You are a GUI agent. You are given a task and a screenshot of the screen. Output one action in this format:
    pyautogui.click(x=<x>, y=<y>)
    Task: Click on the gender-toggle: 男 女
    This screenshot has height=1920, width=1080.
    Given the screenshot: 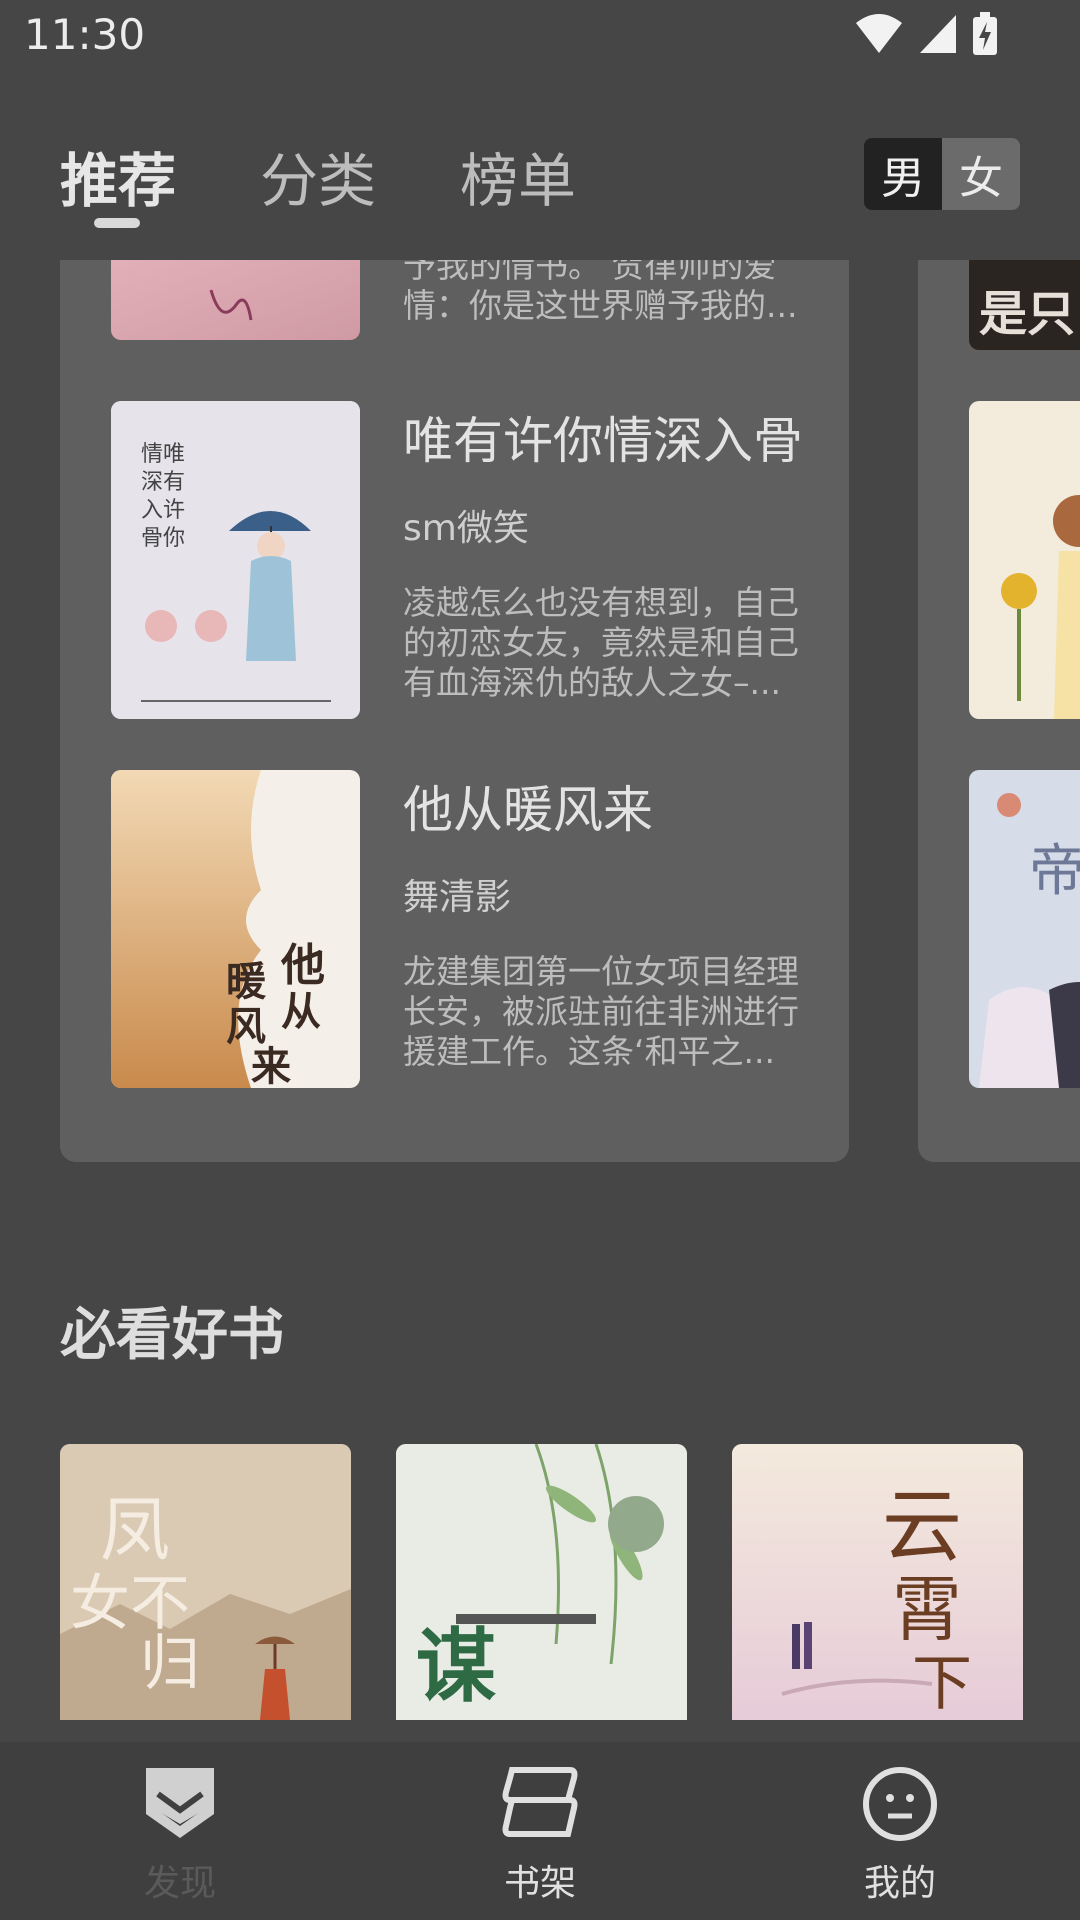 What is the action you would take?
    pyautogui.click(x=942, y=174)
    